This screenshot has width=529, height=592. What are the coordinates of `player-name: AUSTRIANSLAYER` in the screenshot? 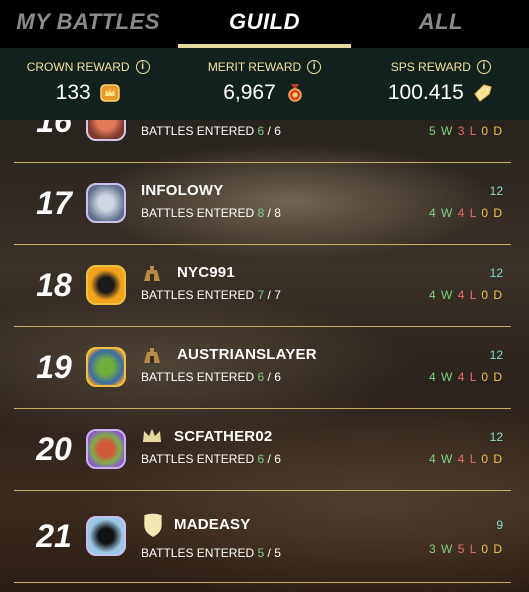 It's located at (247, 354).